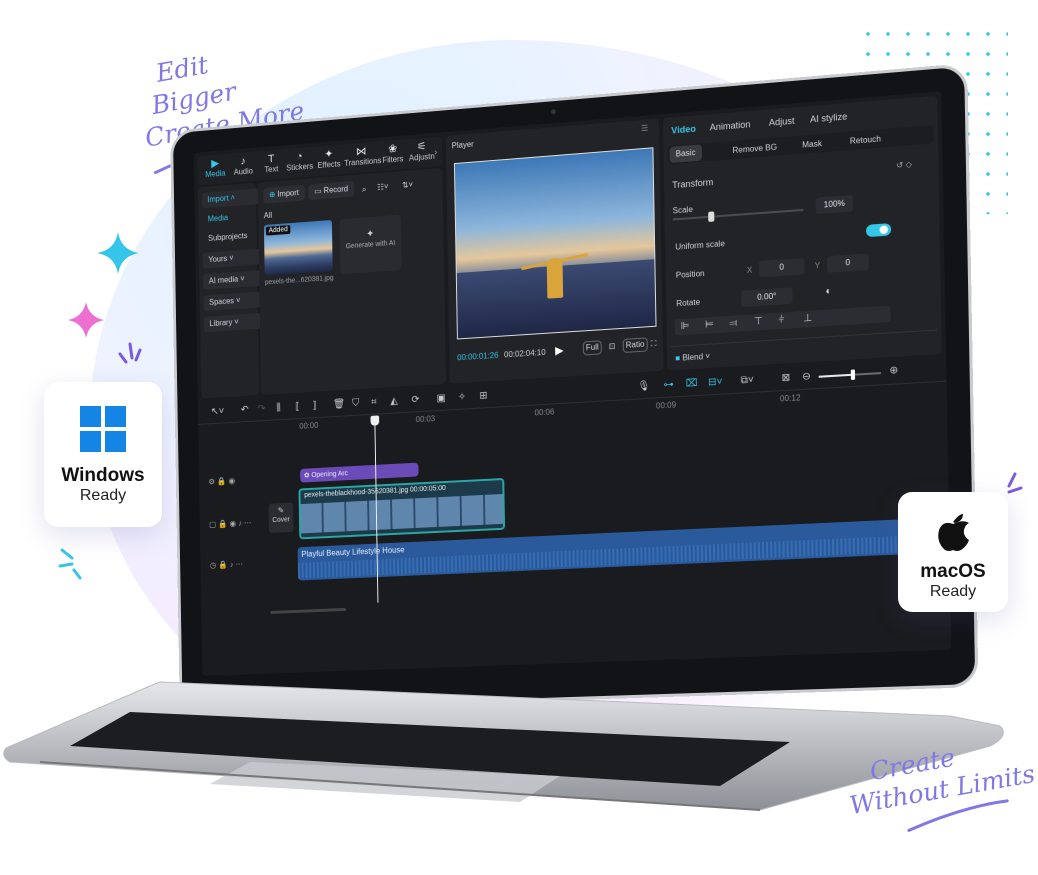  What do you see at coordinates (685, 327) in the screenshot?
I see `align-left-icon: ⊫` at bounding box center [685, 327].